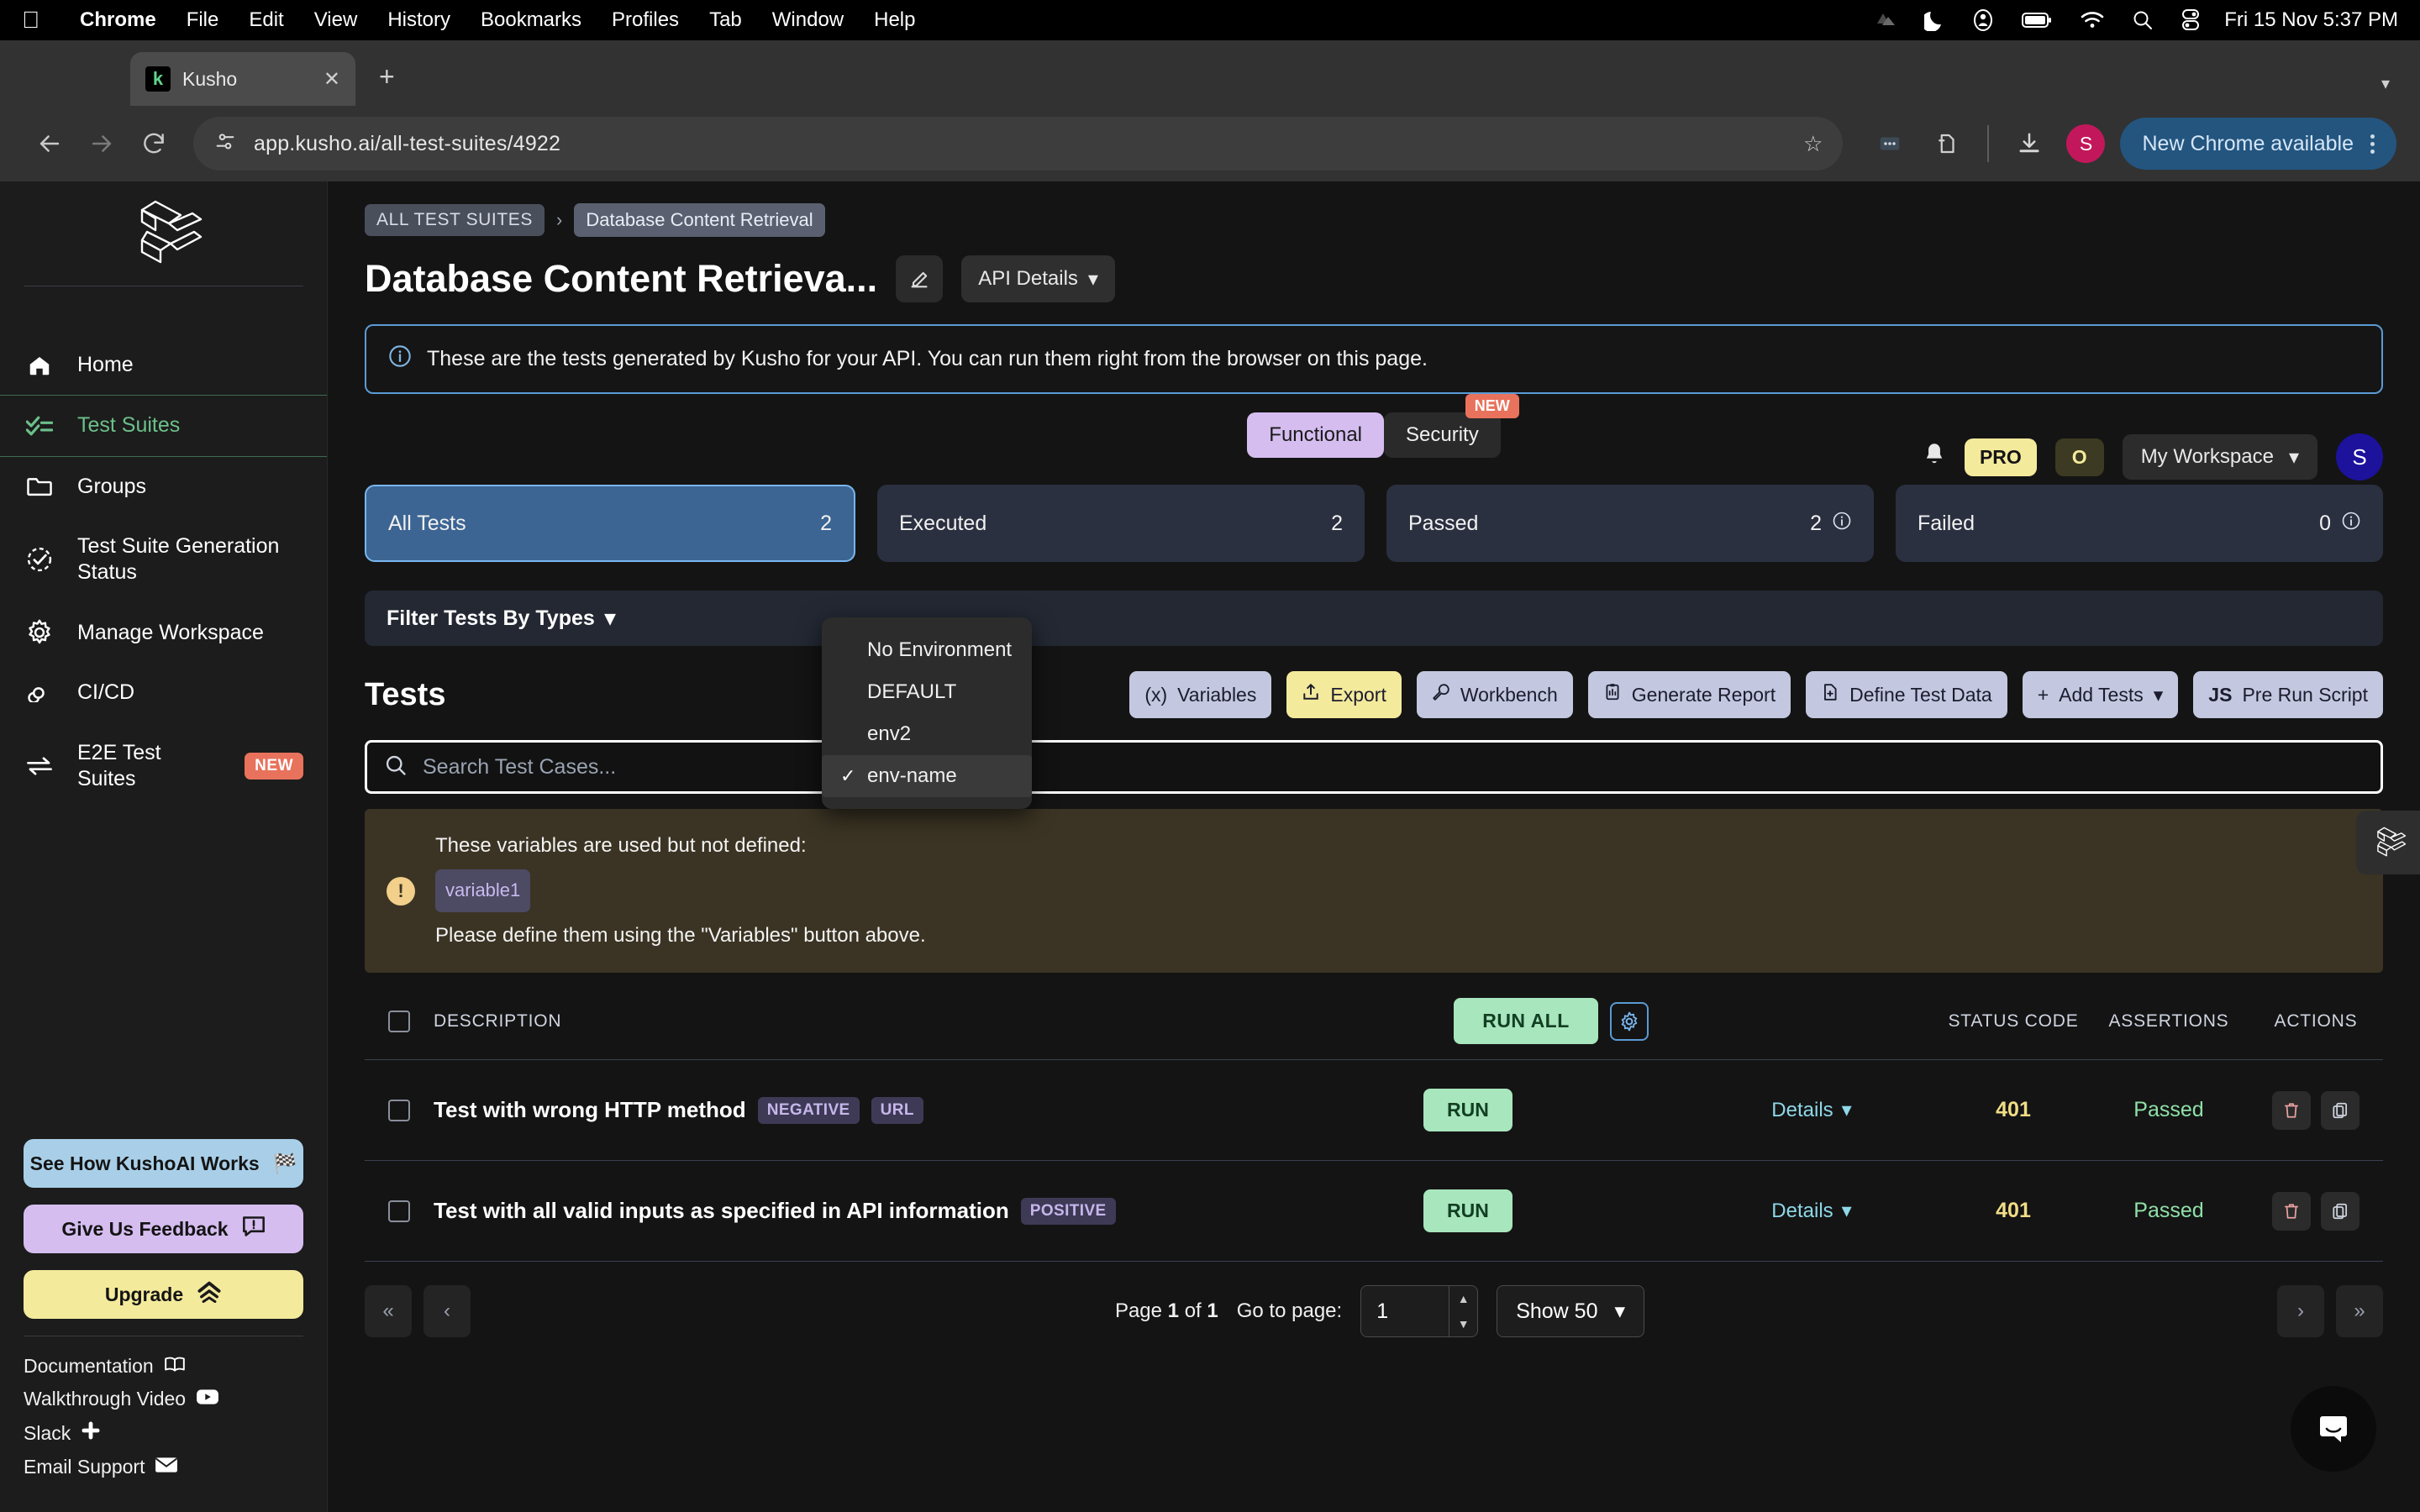  I want to click on control-center-icon, so click(2190, 20).